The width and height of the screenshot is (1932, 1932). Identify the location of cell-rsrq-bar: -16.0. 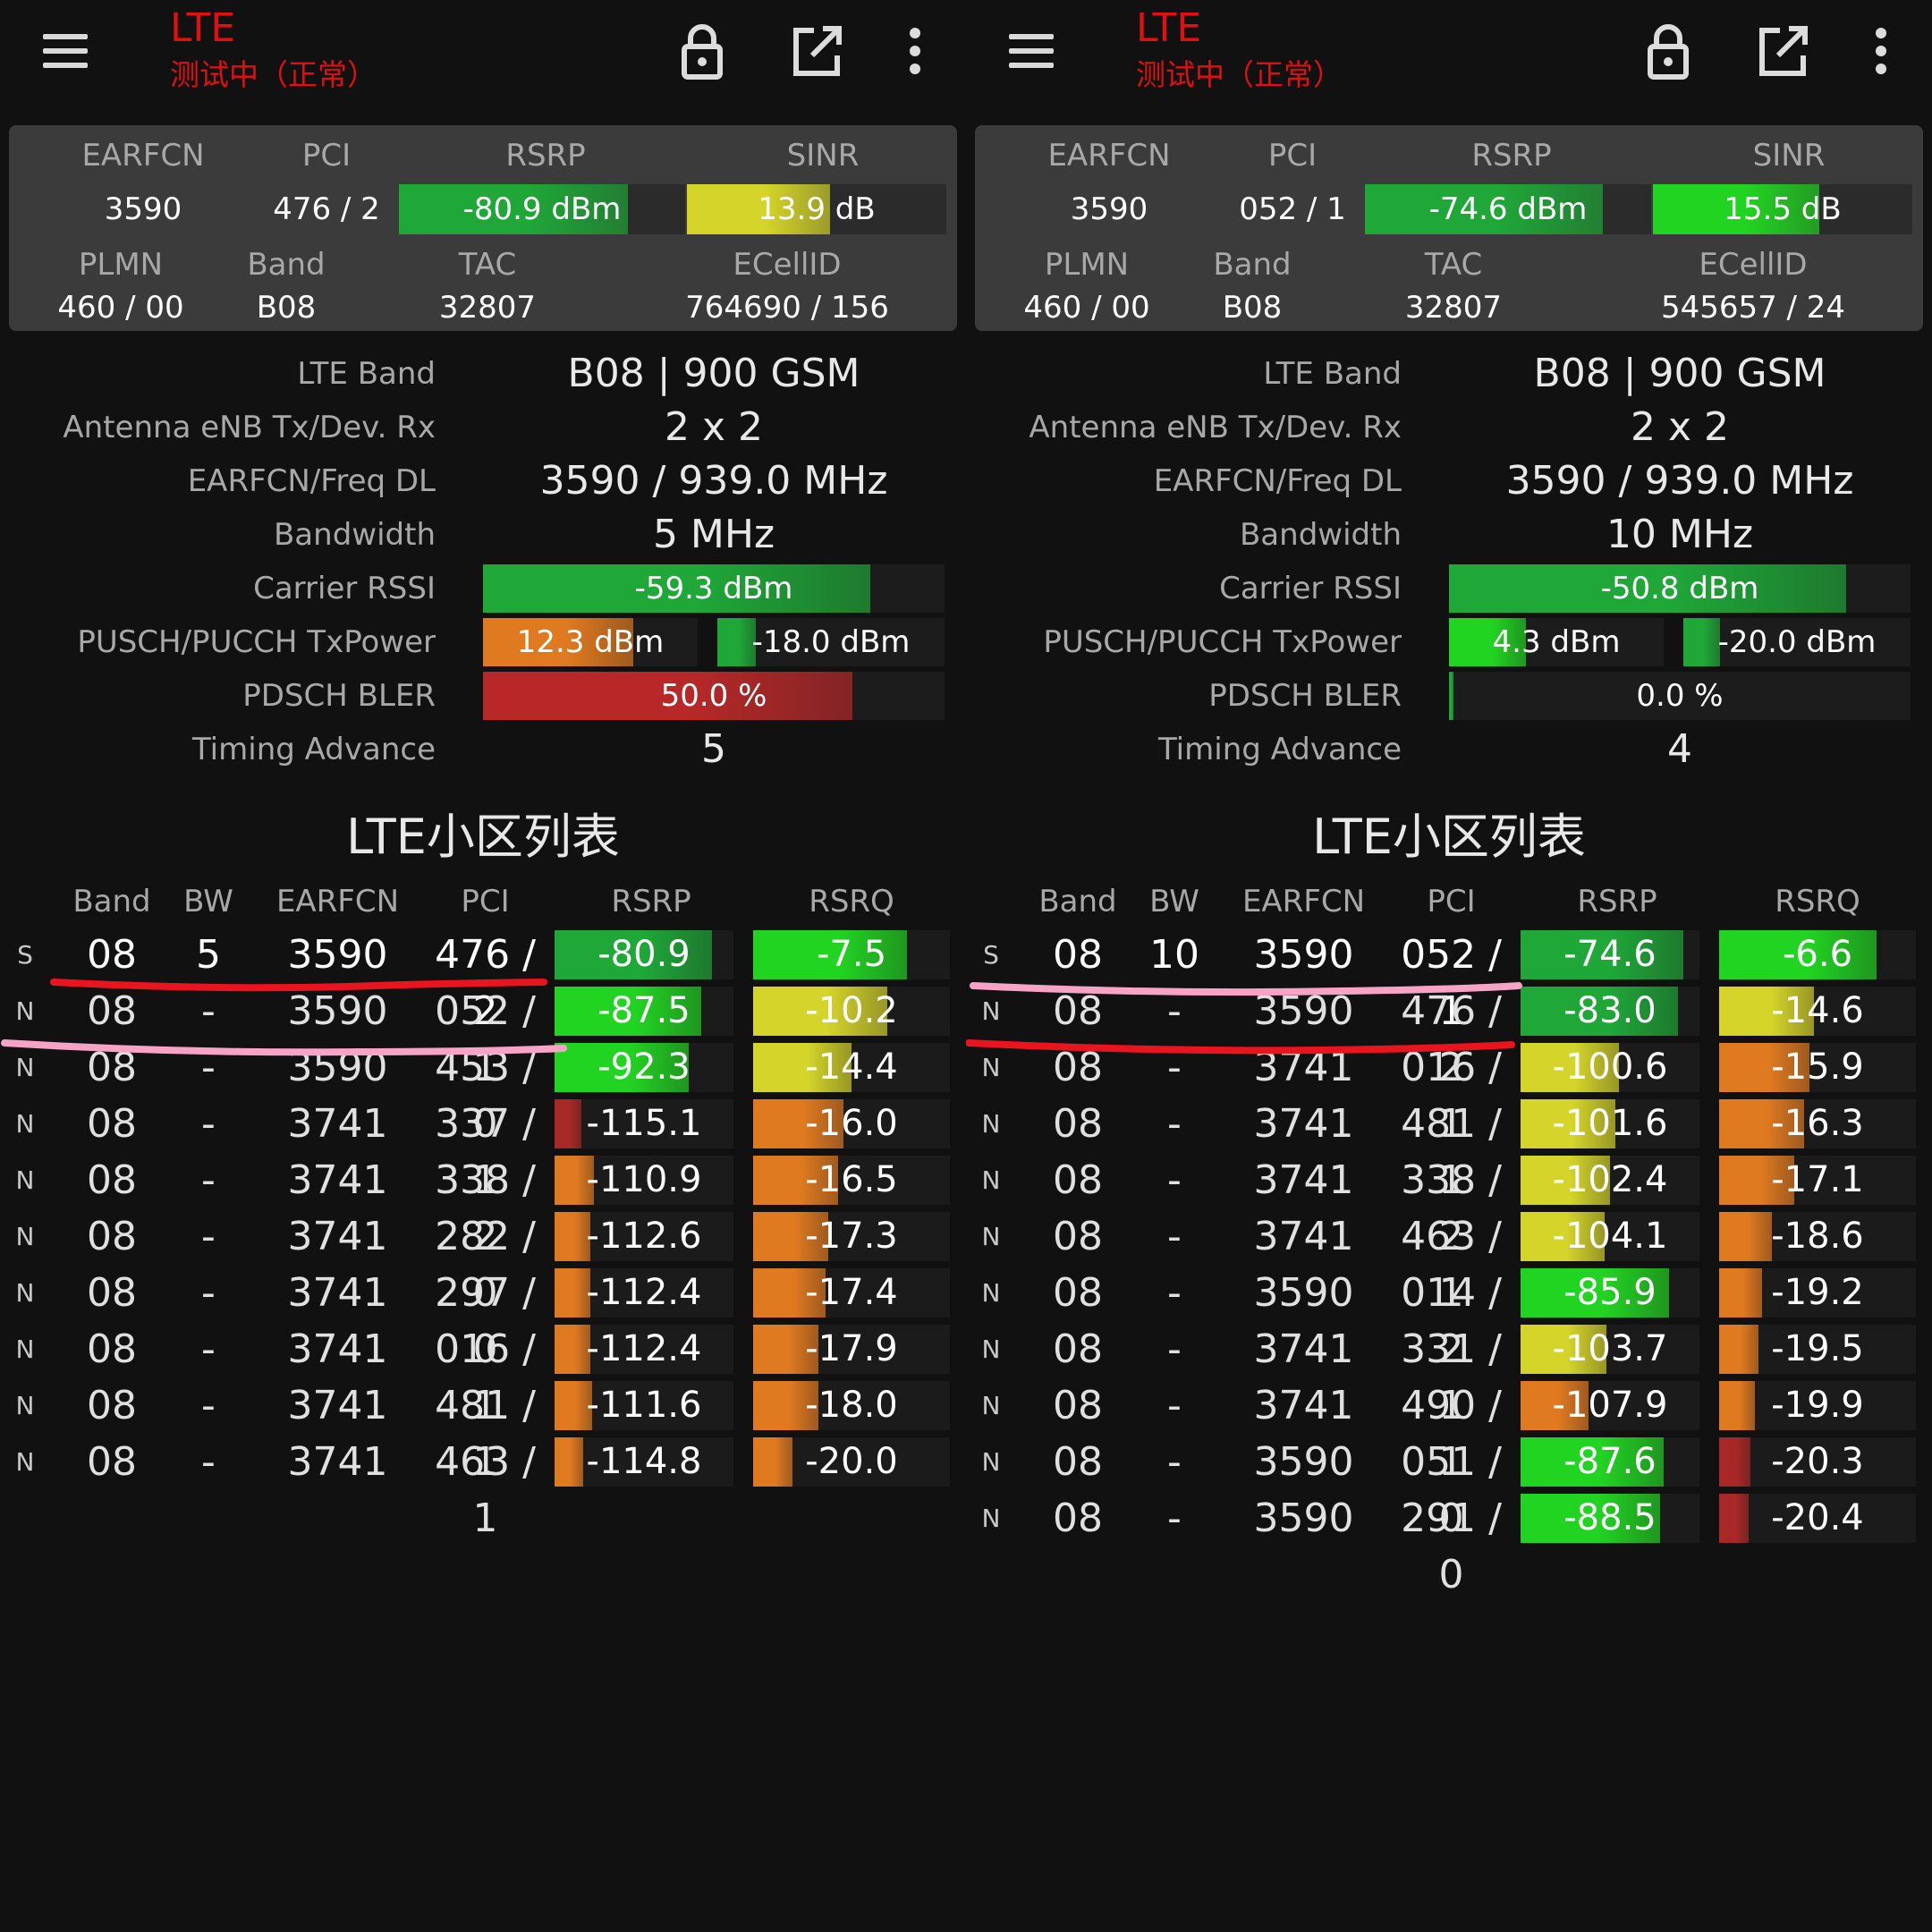
(851, 1123).